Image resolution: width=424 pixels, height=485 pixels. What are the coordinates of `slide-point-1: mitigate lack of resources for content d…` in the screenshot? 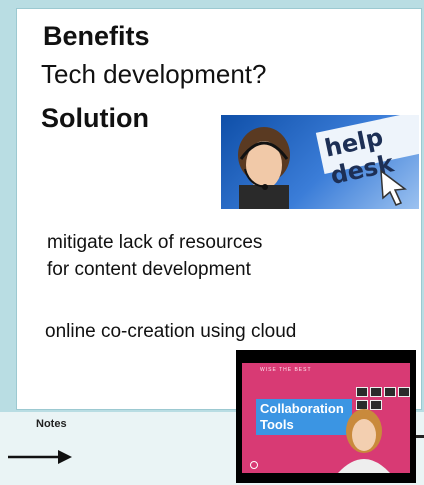 It's located at (154, 256).